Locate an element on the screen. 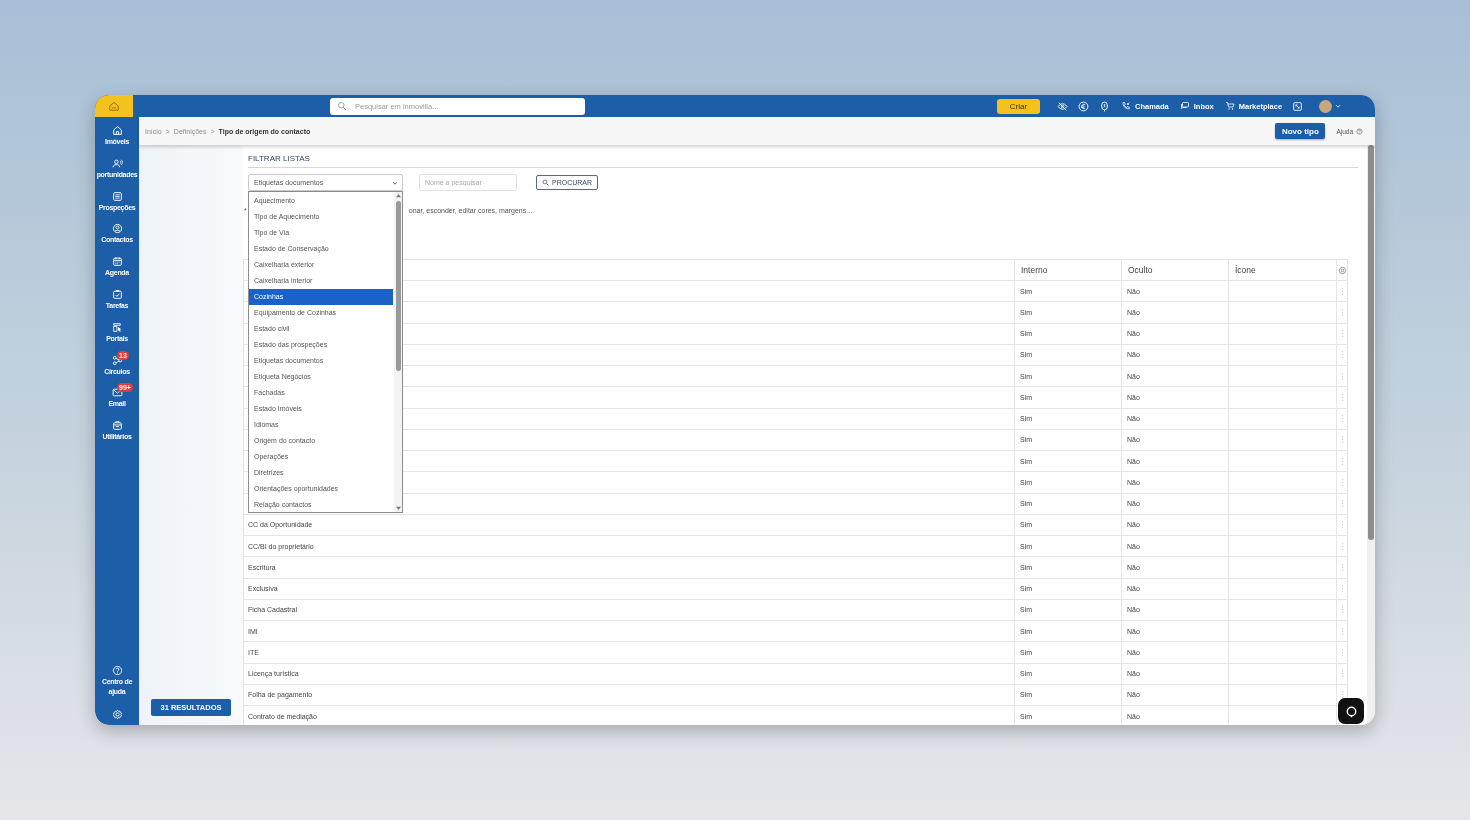  column-header: Oculto is located at coordinates (1175, 270).